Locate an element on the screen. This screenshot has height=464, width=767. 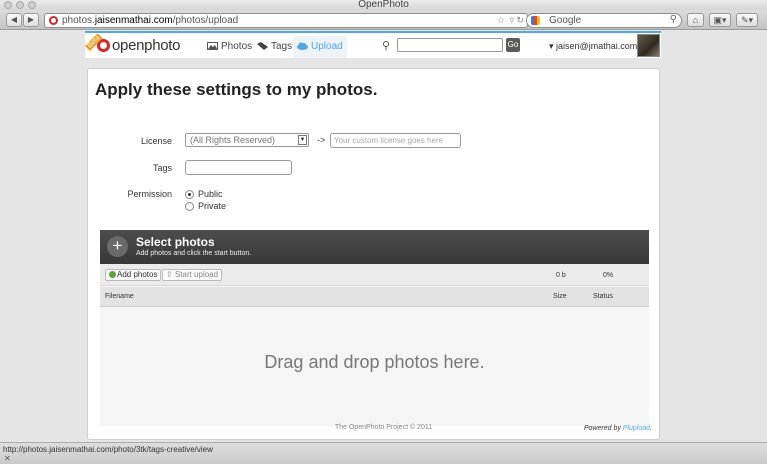
total-percent: 0% is located at coordinates (608, 275).